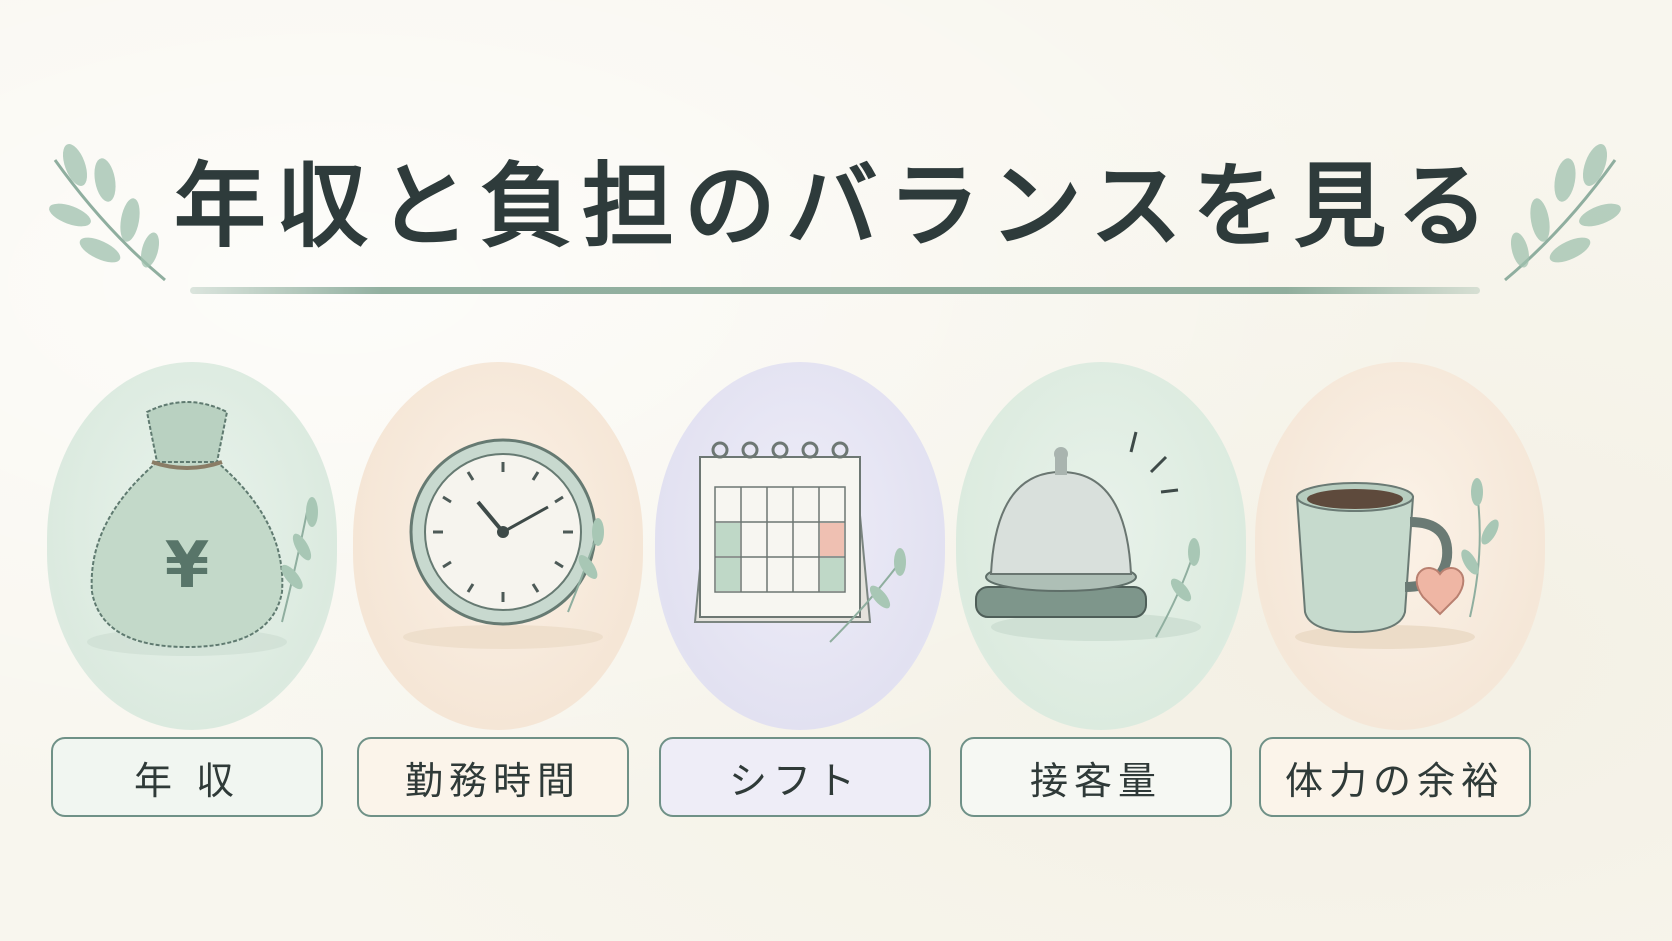  What do you see at coordinates (1088, 536) in the screenshot?
I see `service-bell-icon` at bounding box center [1088, 536].